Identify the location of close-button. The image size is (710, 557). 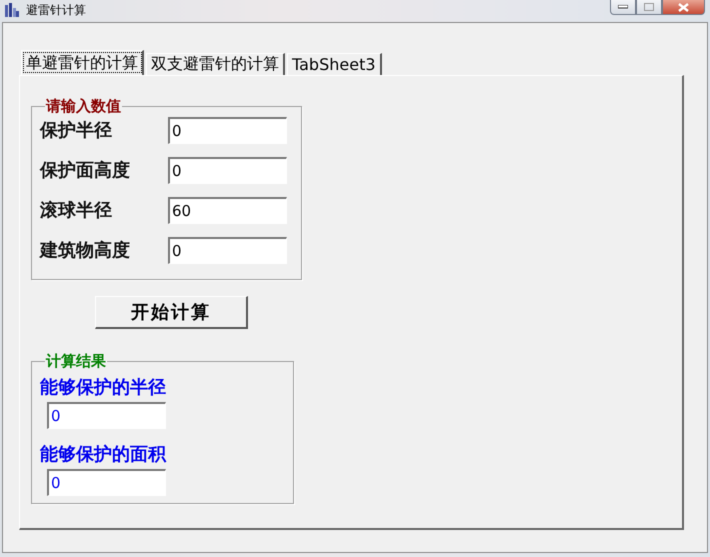
(683, 7).